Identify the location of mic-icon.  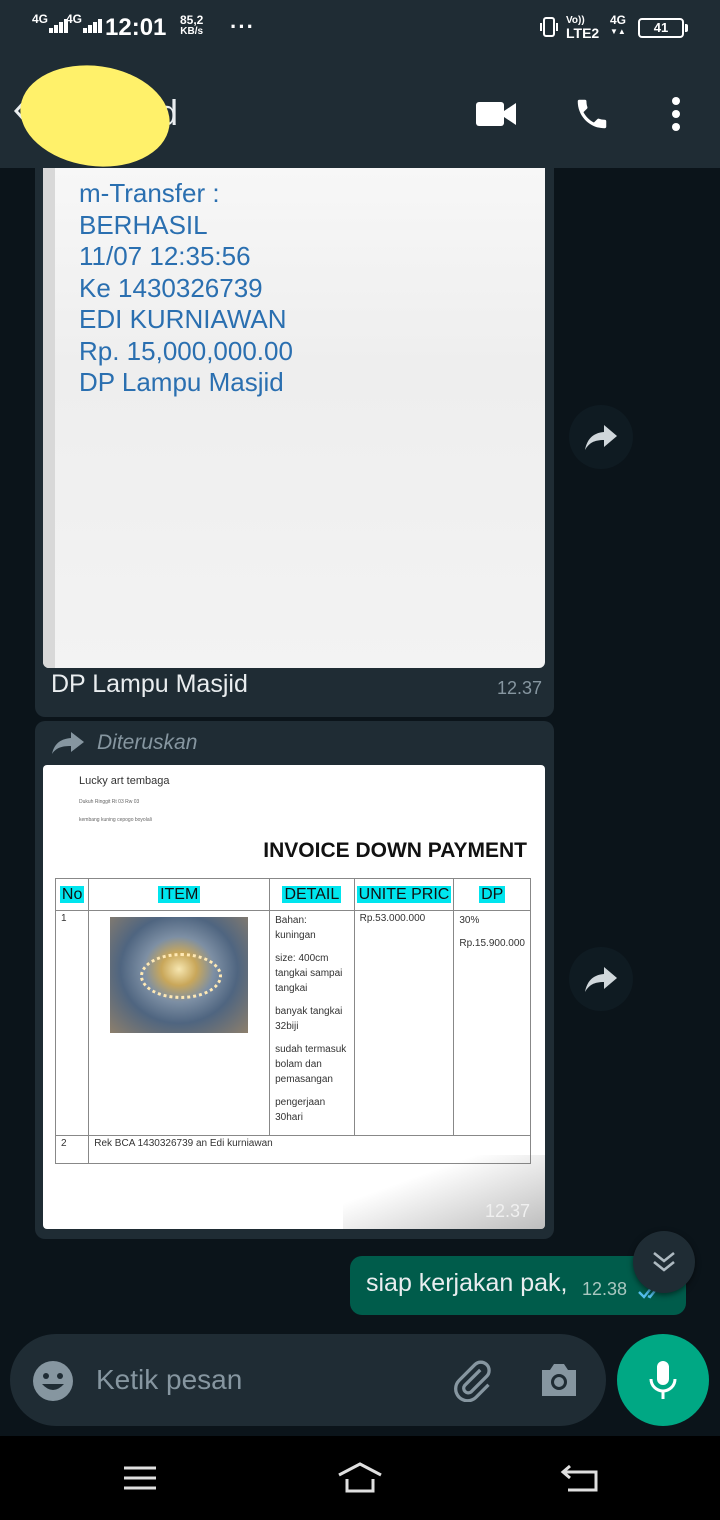
(663, 1380).